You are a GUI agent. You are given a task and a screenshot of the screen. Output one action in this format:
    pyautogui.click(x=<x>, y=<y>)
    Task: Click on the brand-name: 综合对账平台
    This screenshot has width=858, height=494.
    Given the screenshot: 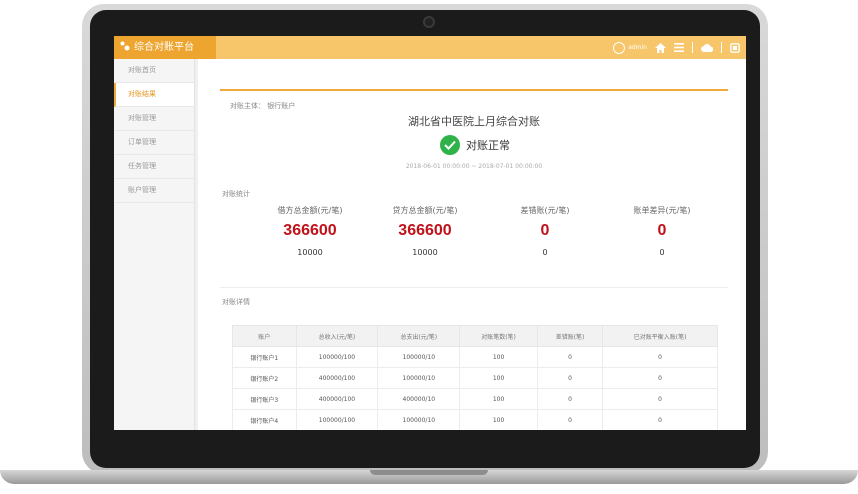 What is the action you would take?
    pyautogui.click(x=164, y=47)
    